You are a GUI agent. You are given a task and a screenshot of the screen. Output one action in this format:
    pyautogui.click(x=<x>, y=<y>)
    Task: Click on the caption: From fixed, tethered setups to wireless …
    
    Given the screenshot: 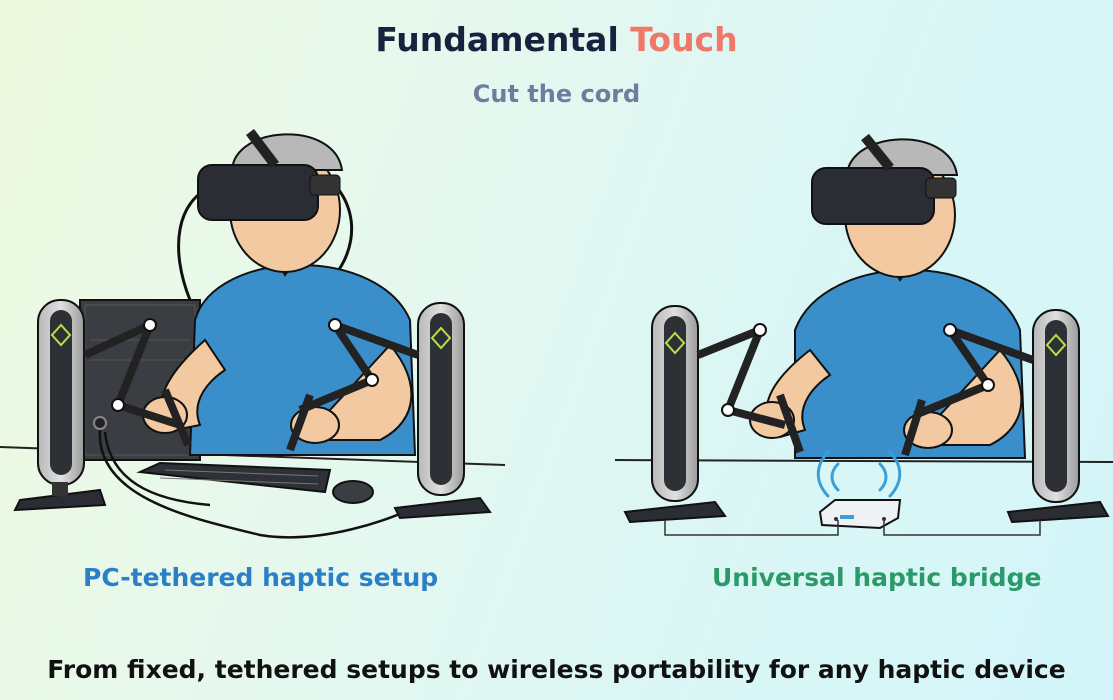 What is the action you would take?
    pyautogui.click(x=556, y=669)
    